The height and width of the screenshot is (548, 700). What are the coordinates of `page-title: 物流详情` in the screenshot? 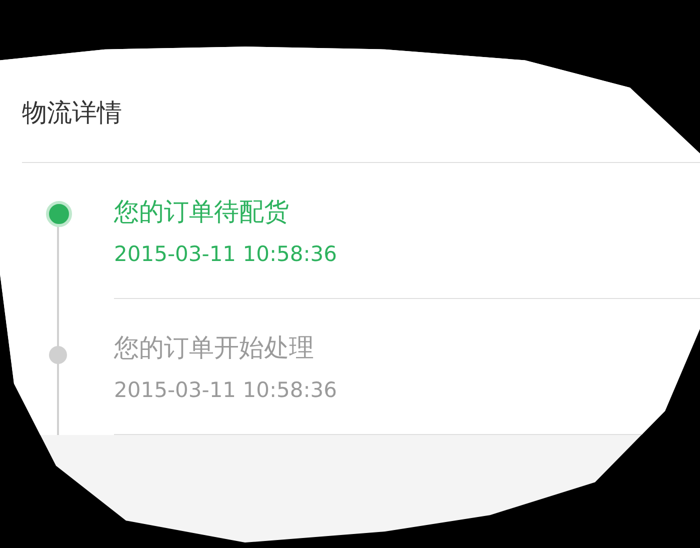 It's located at (72, 112).